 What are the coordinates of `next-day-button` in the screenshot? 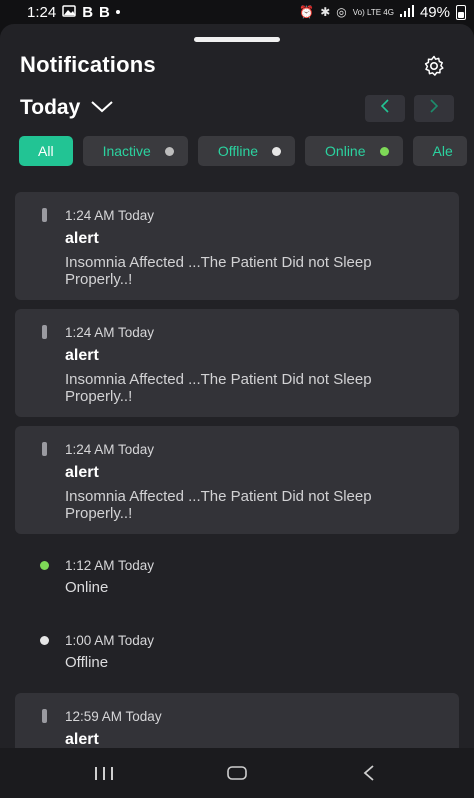 It's located at (434, 108).